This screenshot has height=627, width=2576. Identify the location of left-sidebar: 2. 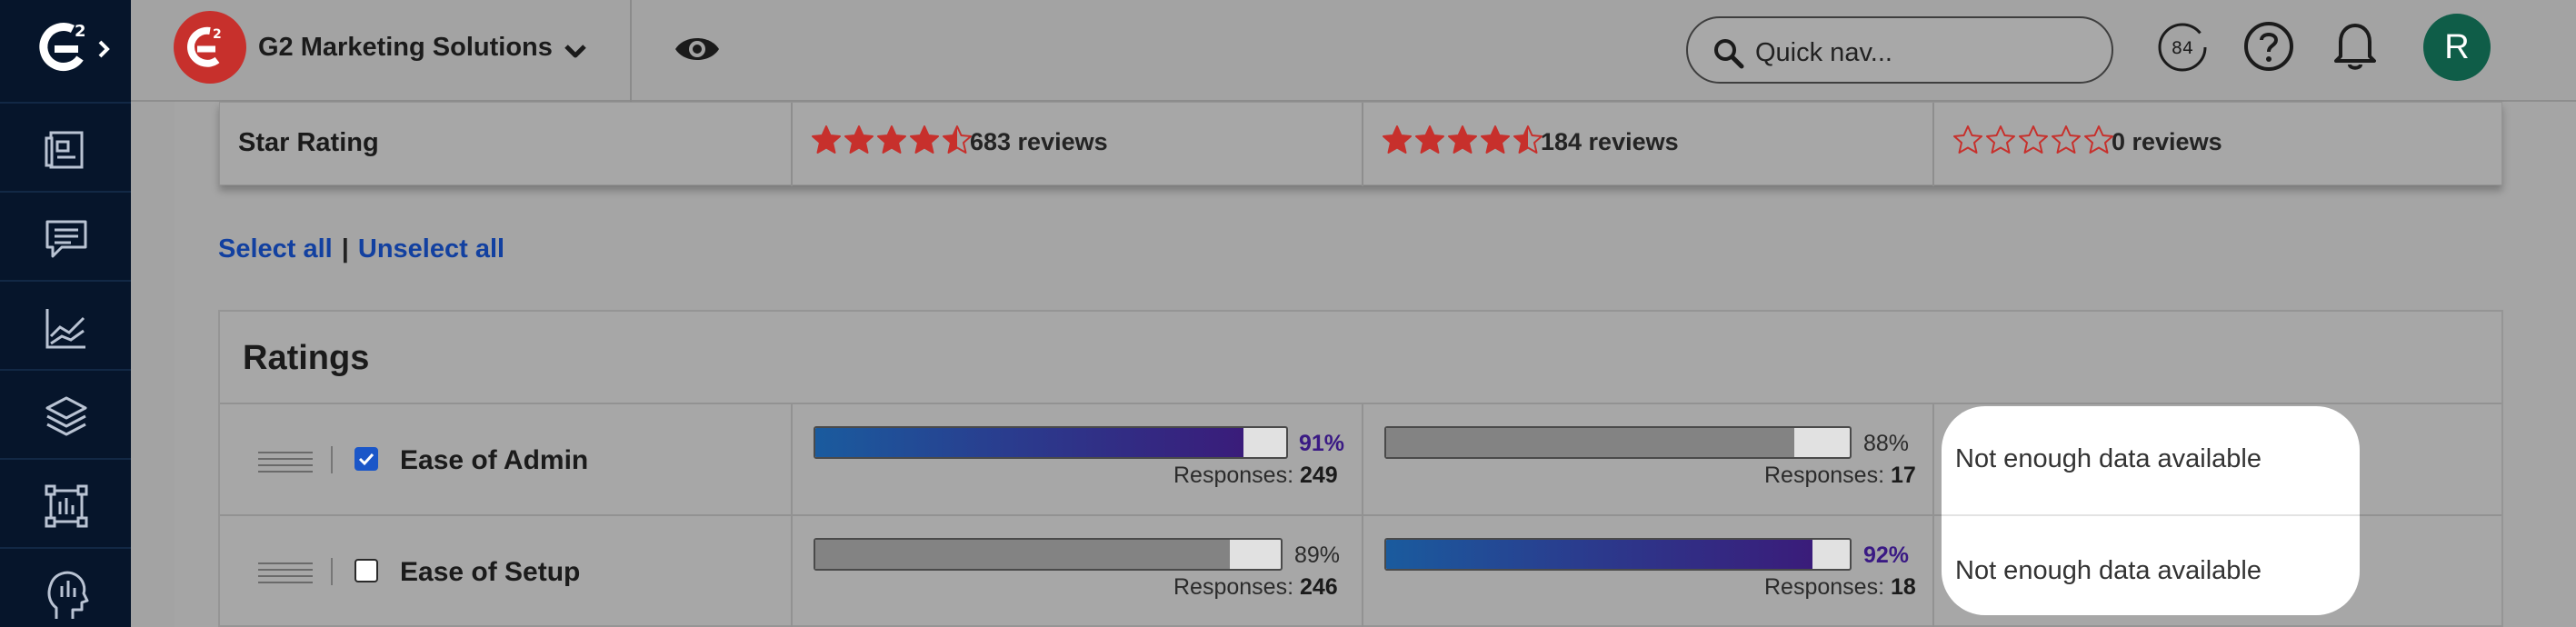
(65, 313).